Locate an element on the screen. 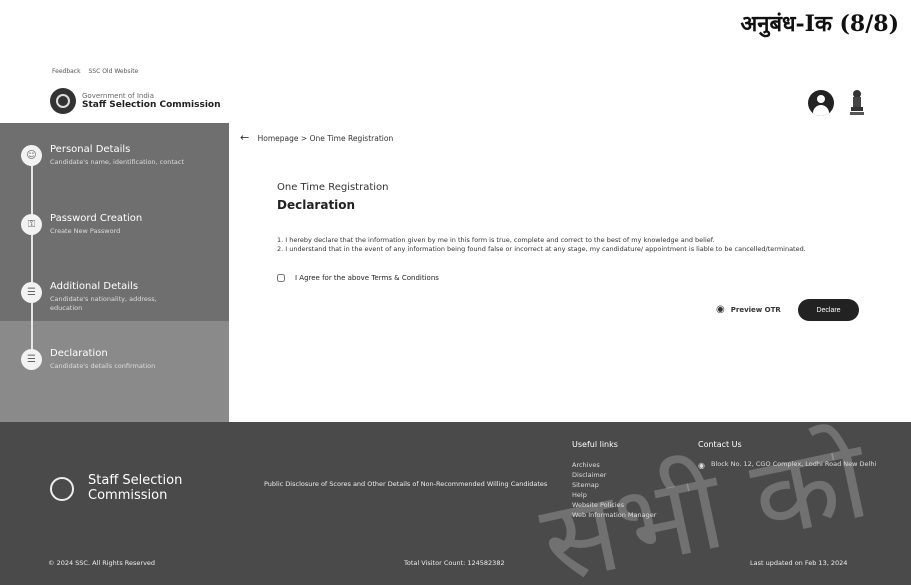 Image resolution: width=911 pixels, height=585 pixels. footer-org-name: Staff Selection Commission is located at coordinates (135, 488).